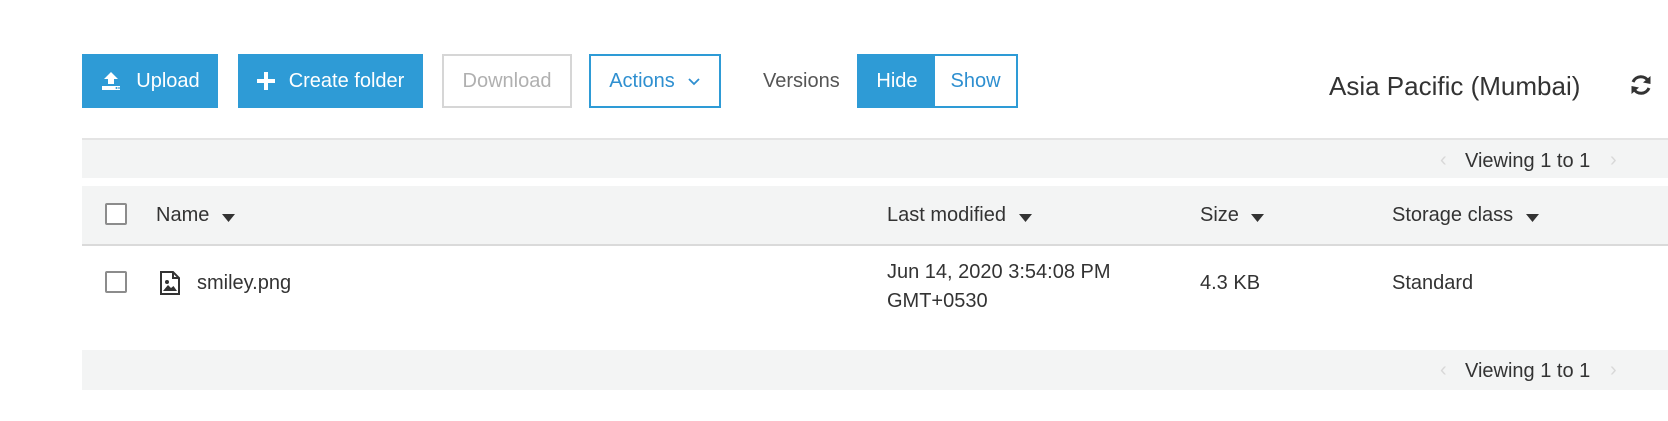 This screenshot has height=421, width=1668. Describe the element at coordinates (897, 81) in the screenshot. I see `versions-hide-button: Hide` at that location.